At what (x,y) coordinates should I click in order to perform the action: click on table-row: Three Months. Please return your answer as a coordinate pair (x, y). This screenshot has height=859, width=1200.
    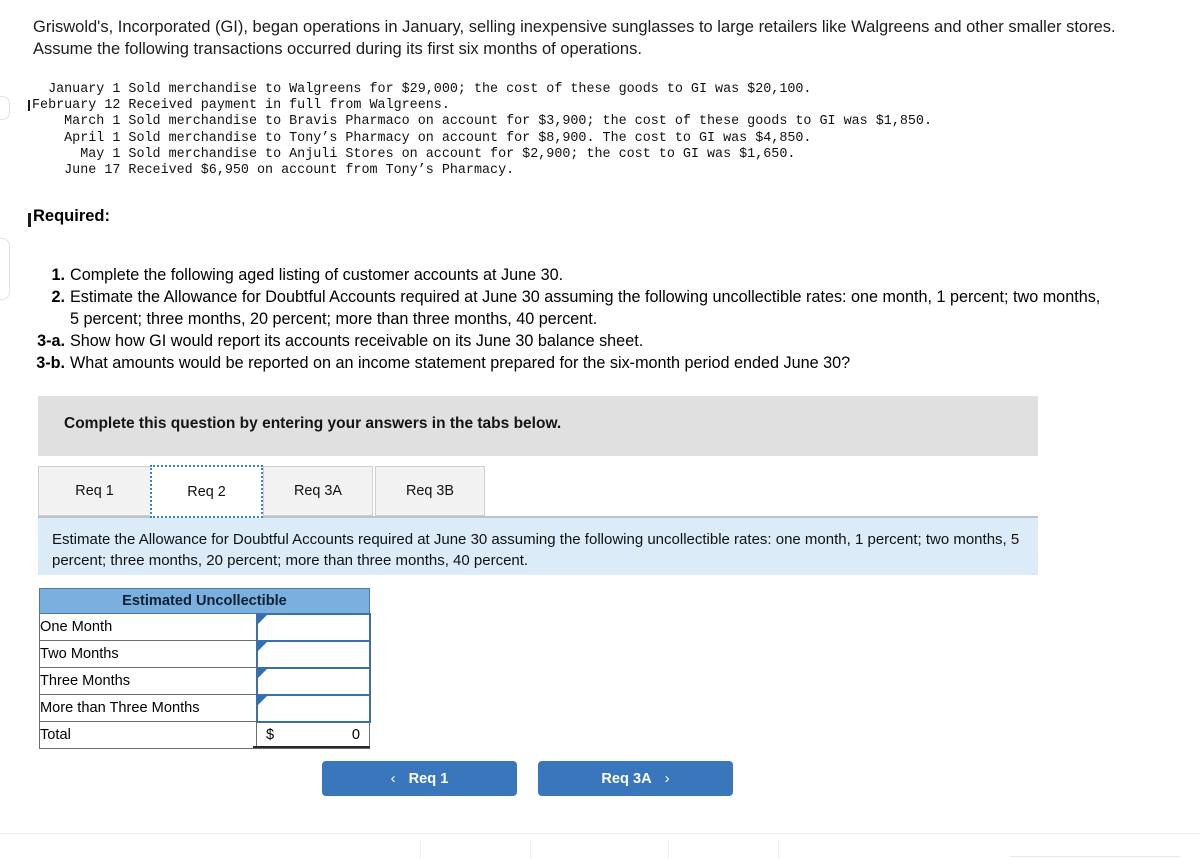
    Looking at the image, I should click on (205, 681).